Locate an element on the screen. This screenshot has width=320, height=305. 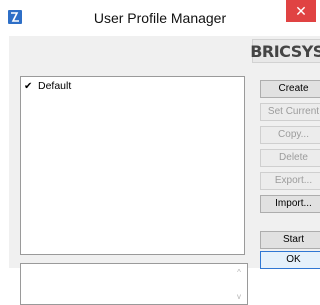
window-title: User Profile Manager is located at coordinates (160, 18).